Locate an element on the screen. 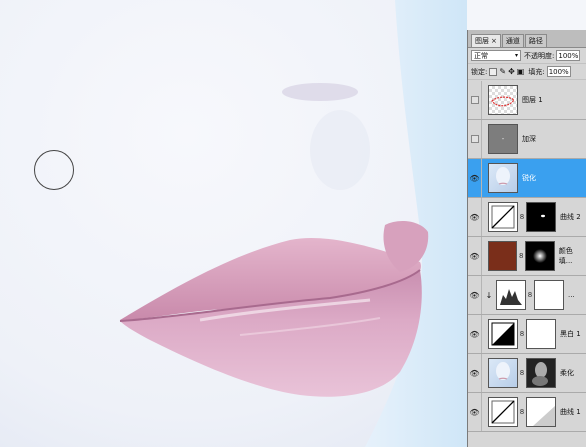 The width and height of the screenshot is (586, 447). lock-transparent-icon is located at coordinates (493, 71).